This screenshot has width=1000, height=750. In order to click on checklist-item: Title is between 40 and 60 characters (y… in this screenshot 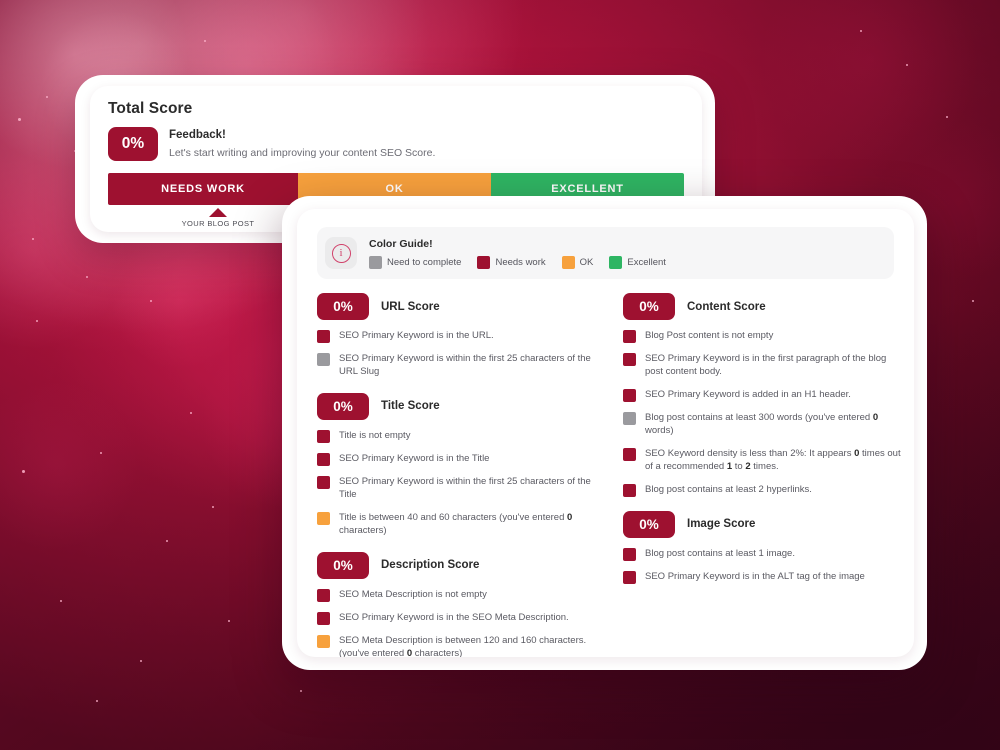, I will do `click(458, 524)`.